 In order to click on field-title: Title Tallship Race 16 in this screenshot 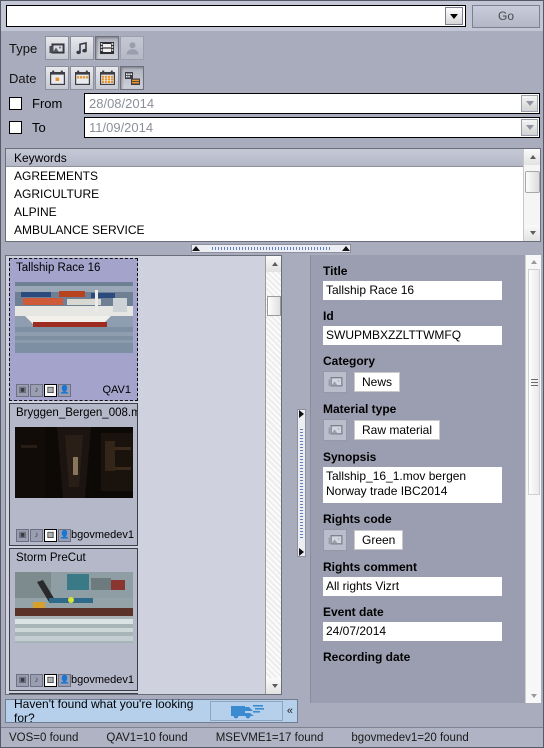, I will do `click(426, 282)`.